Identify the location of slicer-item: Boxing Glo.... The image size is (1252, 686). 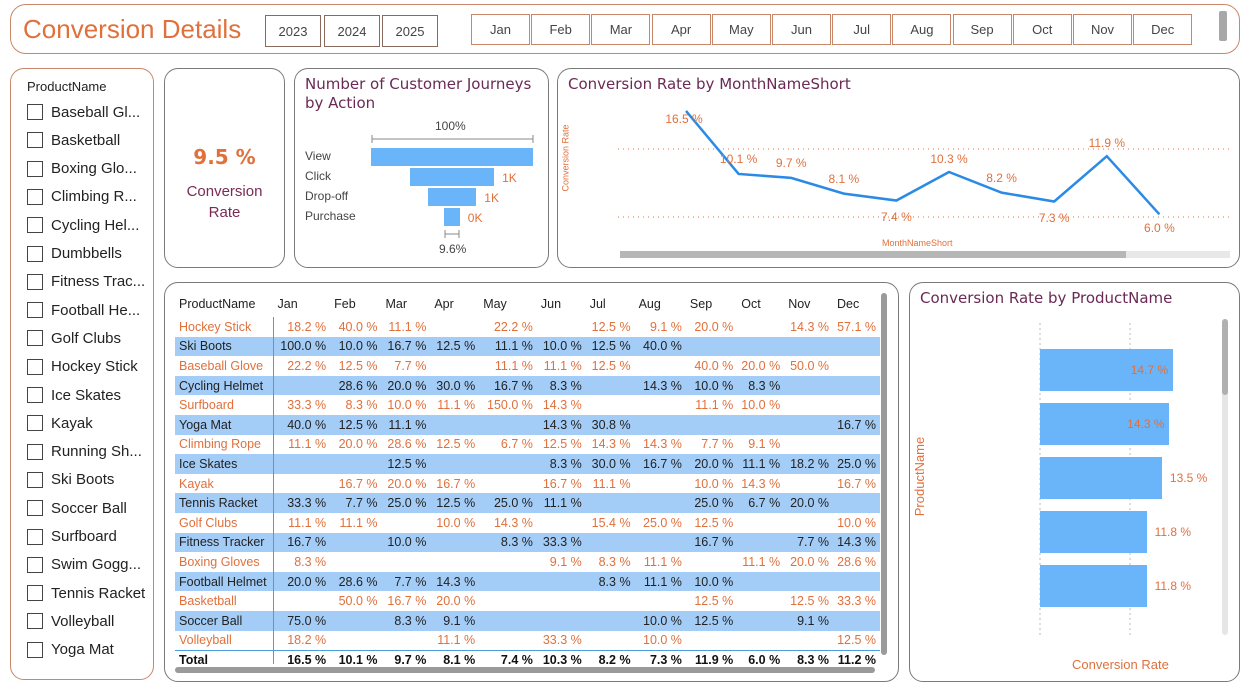
(82, 169).